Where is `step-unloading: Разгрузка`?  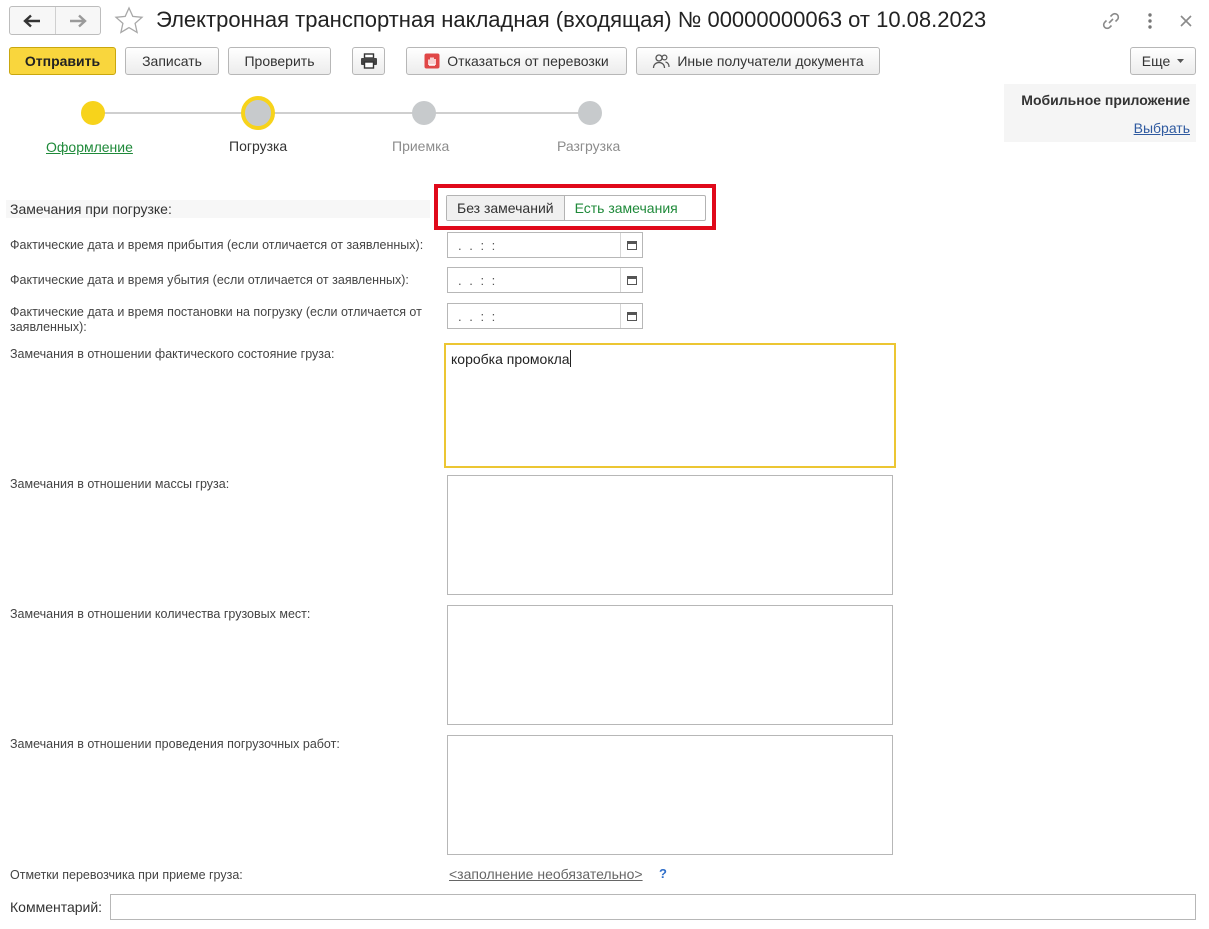 step-unloading: Разгрузка is located at coordinates (588, 146).